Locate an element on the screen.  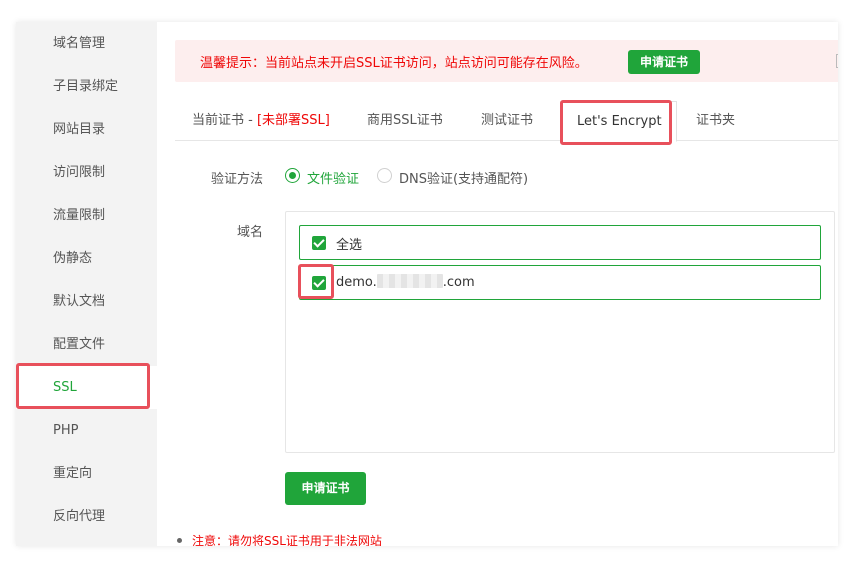
domain-name-prefix: demo. is located at coordinates (356, 282).